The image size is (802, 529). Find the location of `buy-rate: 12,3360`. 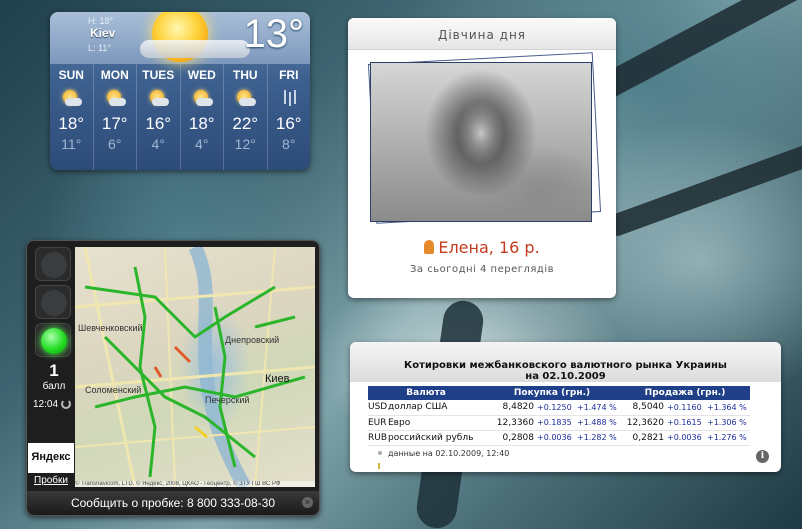

buy-rate: 12,3360 is located at coordinates (509, 423).